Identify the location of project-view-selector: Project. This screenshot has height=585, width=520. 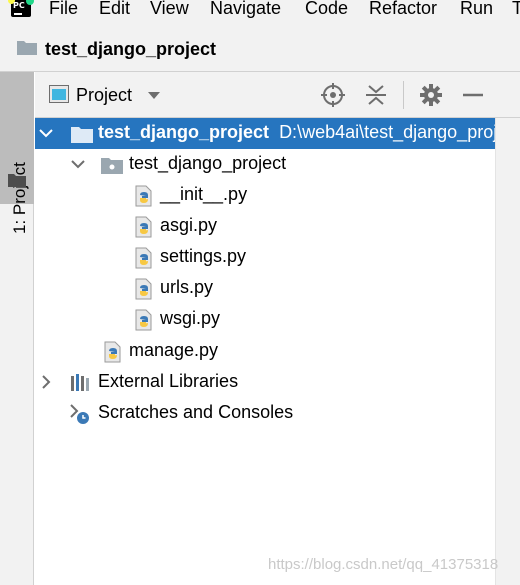
(104, 95).